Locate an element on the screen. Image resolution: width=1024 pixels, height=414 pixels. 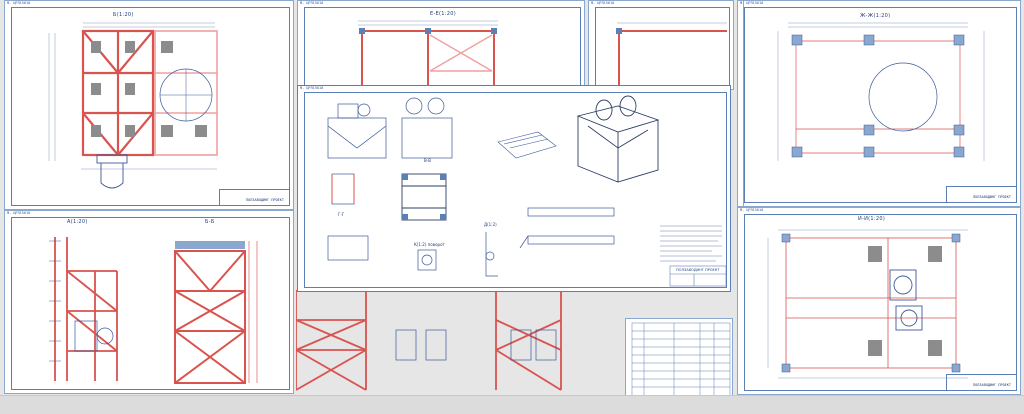
sheet-top-mid-right: Ф. ЦРЛ15010 is located at coordinates (661, 45).